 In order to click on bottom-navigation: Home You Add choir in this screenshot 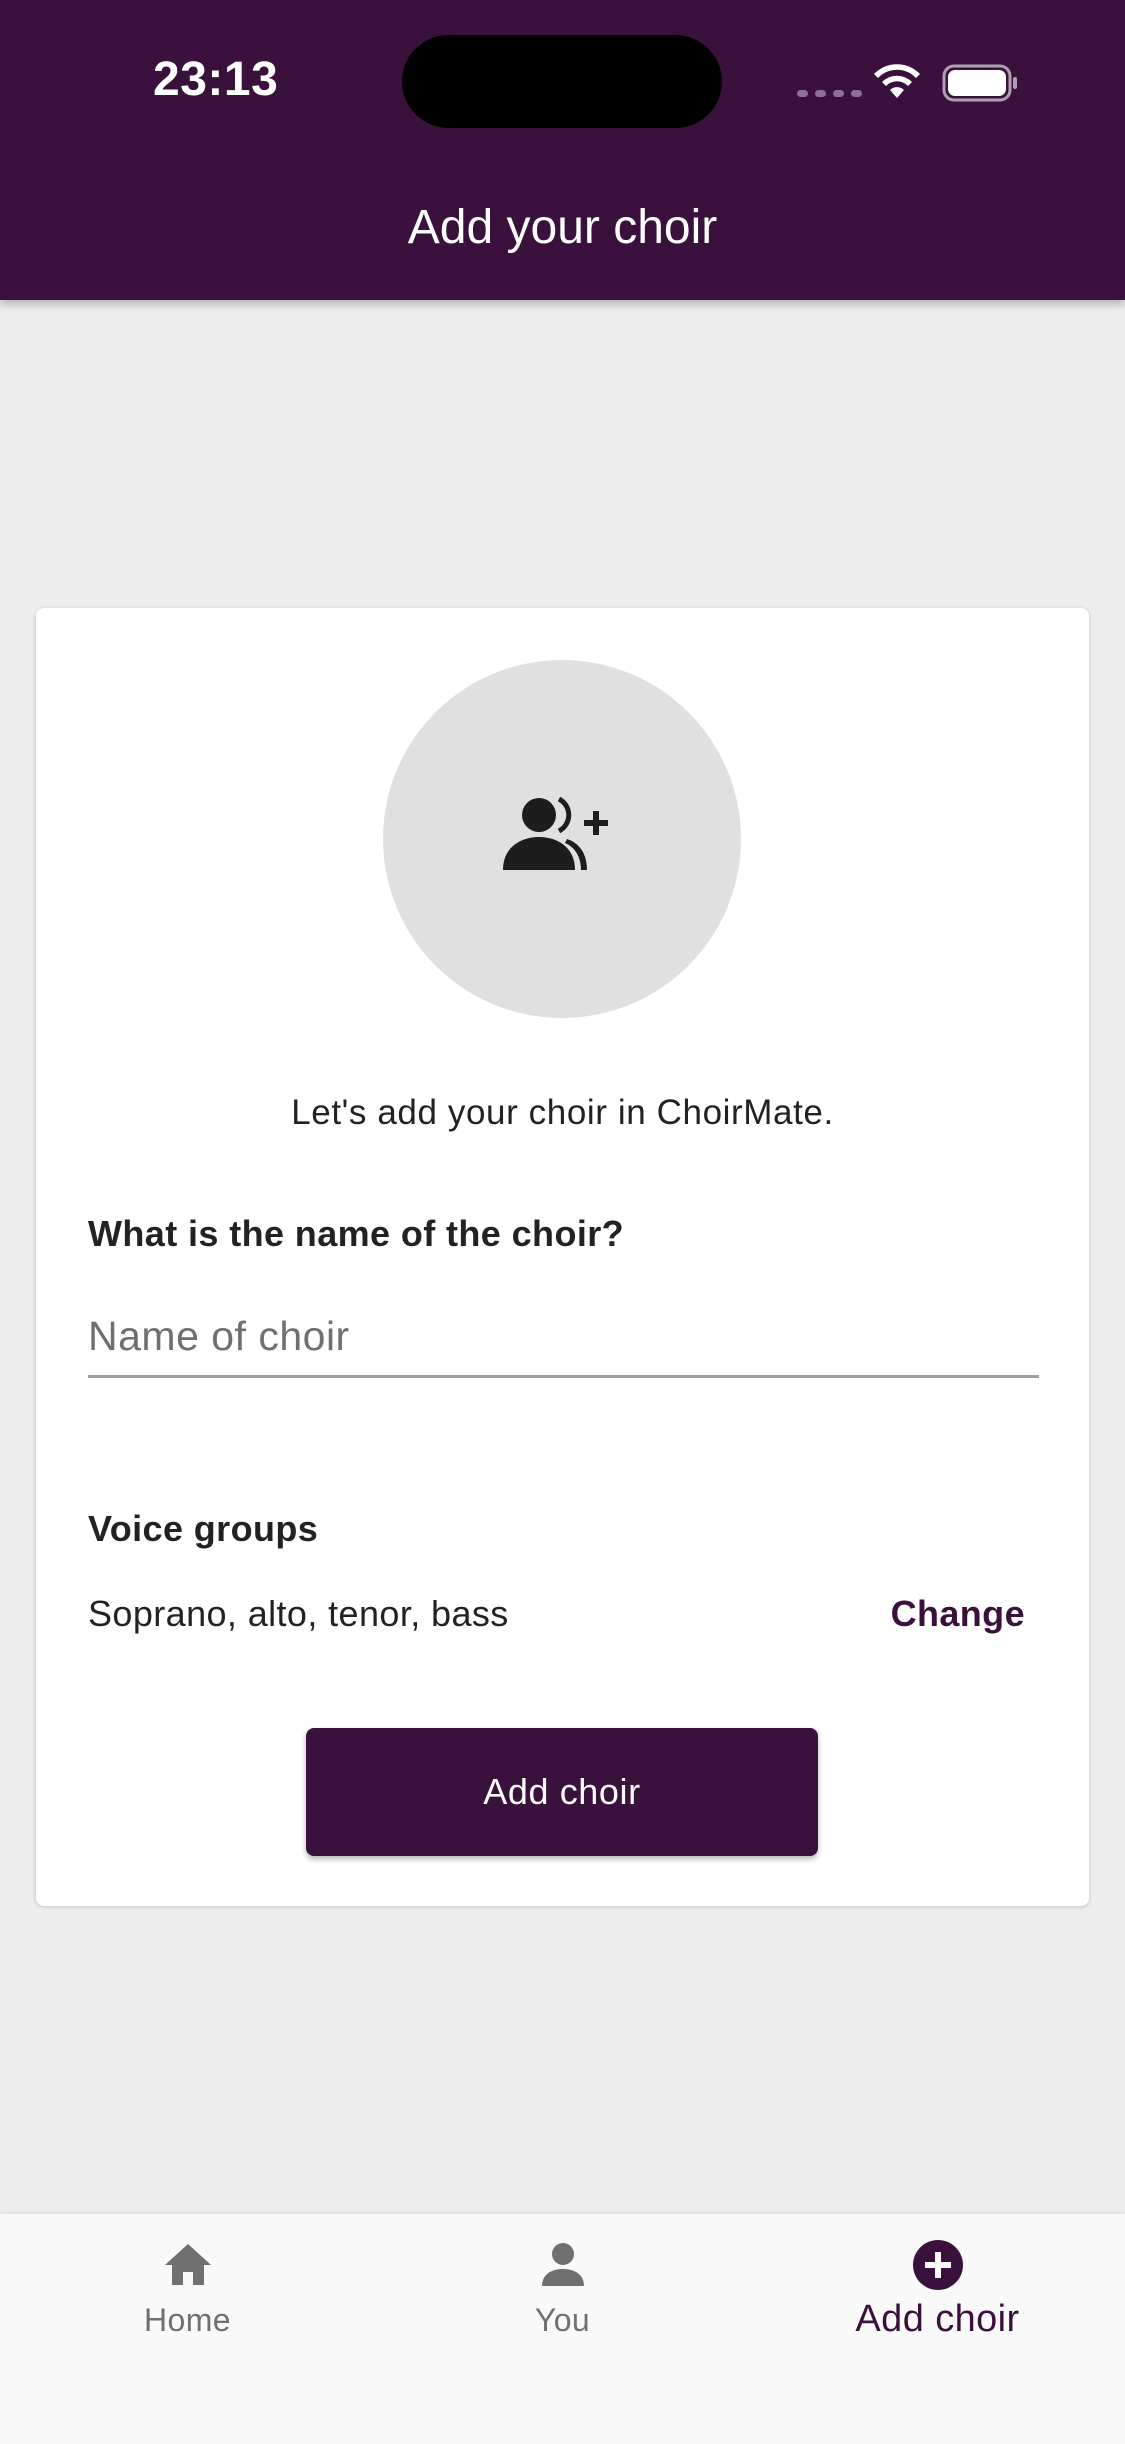, I will do `click(562, 2329)`.